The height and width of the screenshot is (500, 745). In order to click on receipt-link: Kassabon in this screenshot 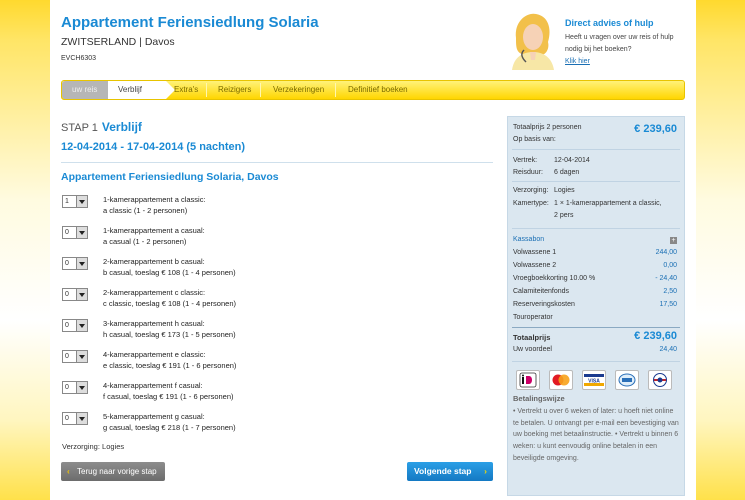, I will do `click(528, 239)`.